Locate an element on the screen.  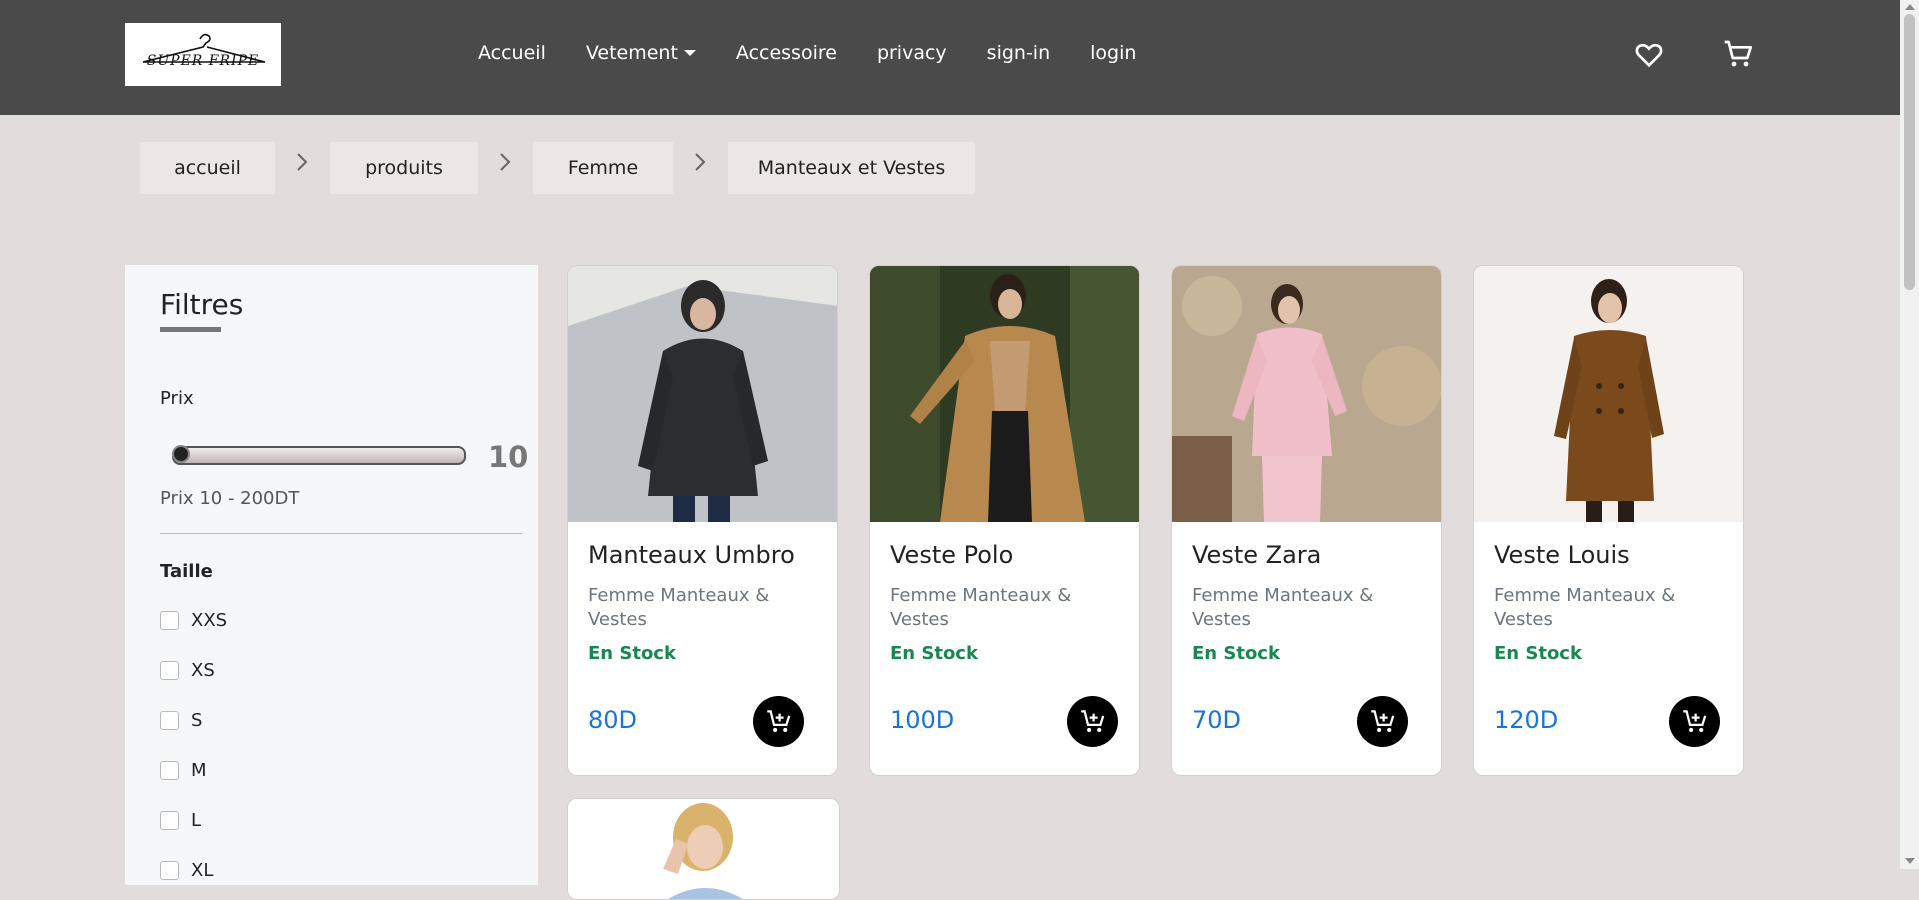
product-name: Veste Polo is located at coordinates (951, 555).